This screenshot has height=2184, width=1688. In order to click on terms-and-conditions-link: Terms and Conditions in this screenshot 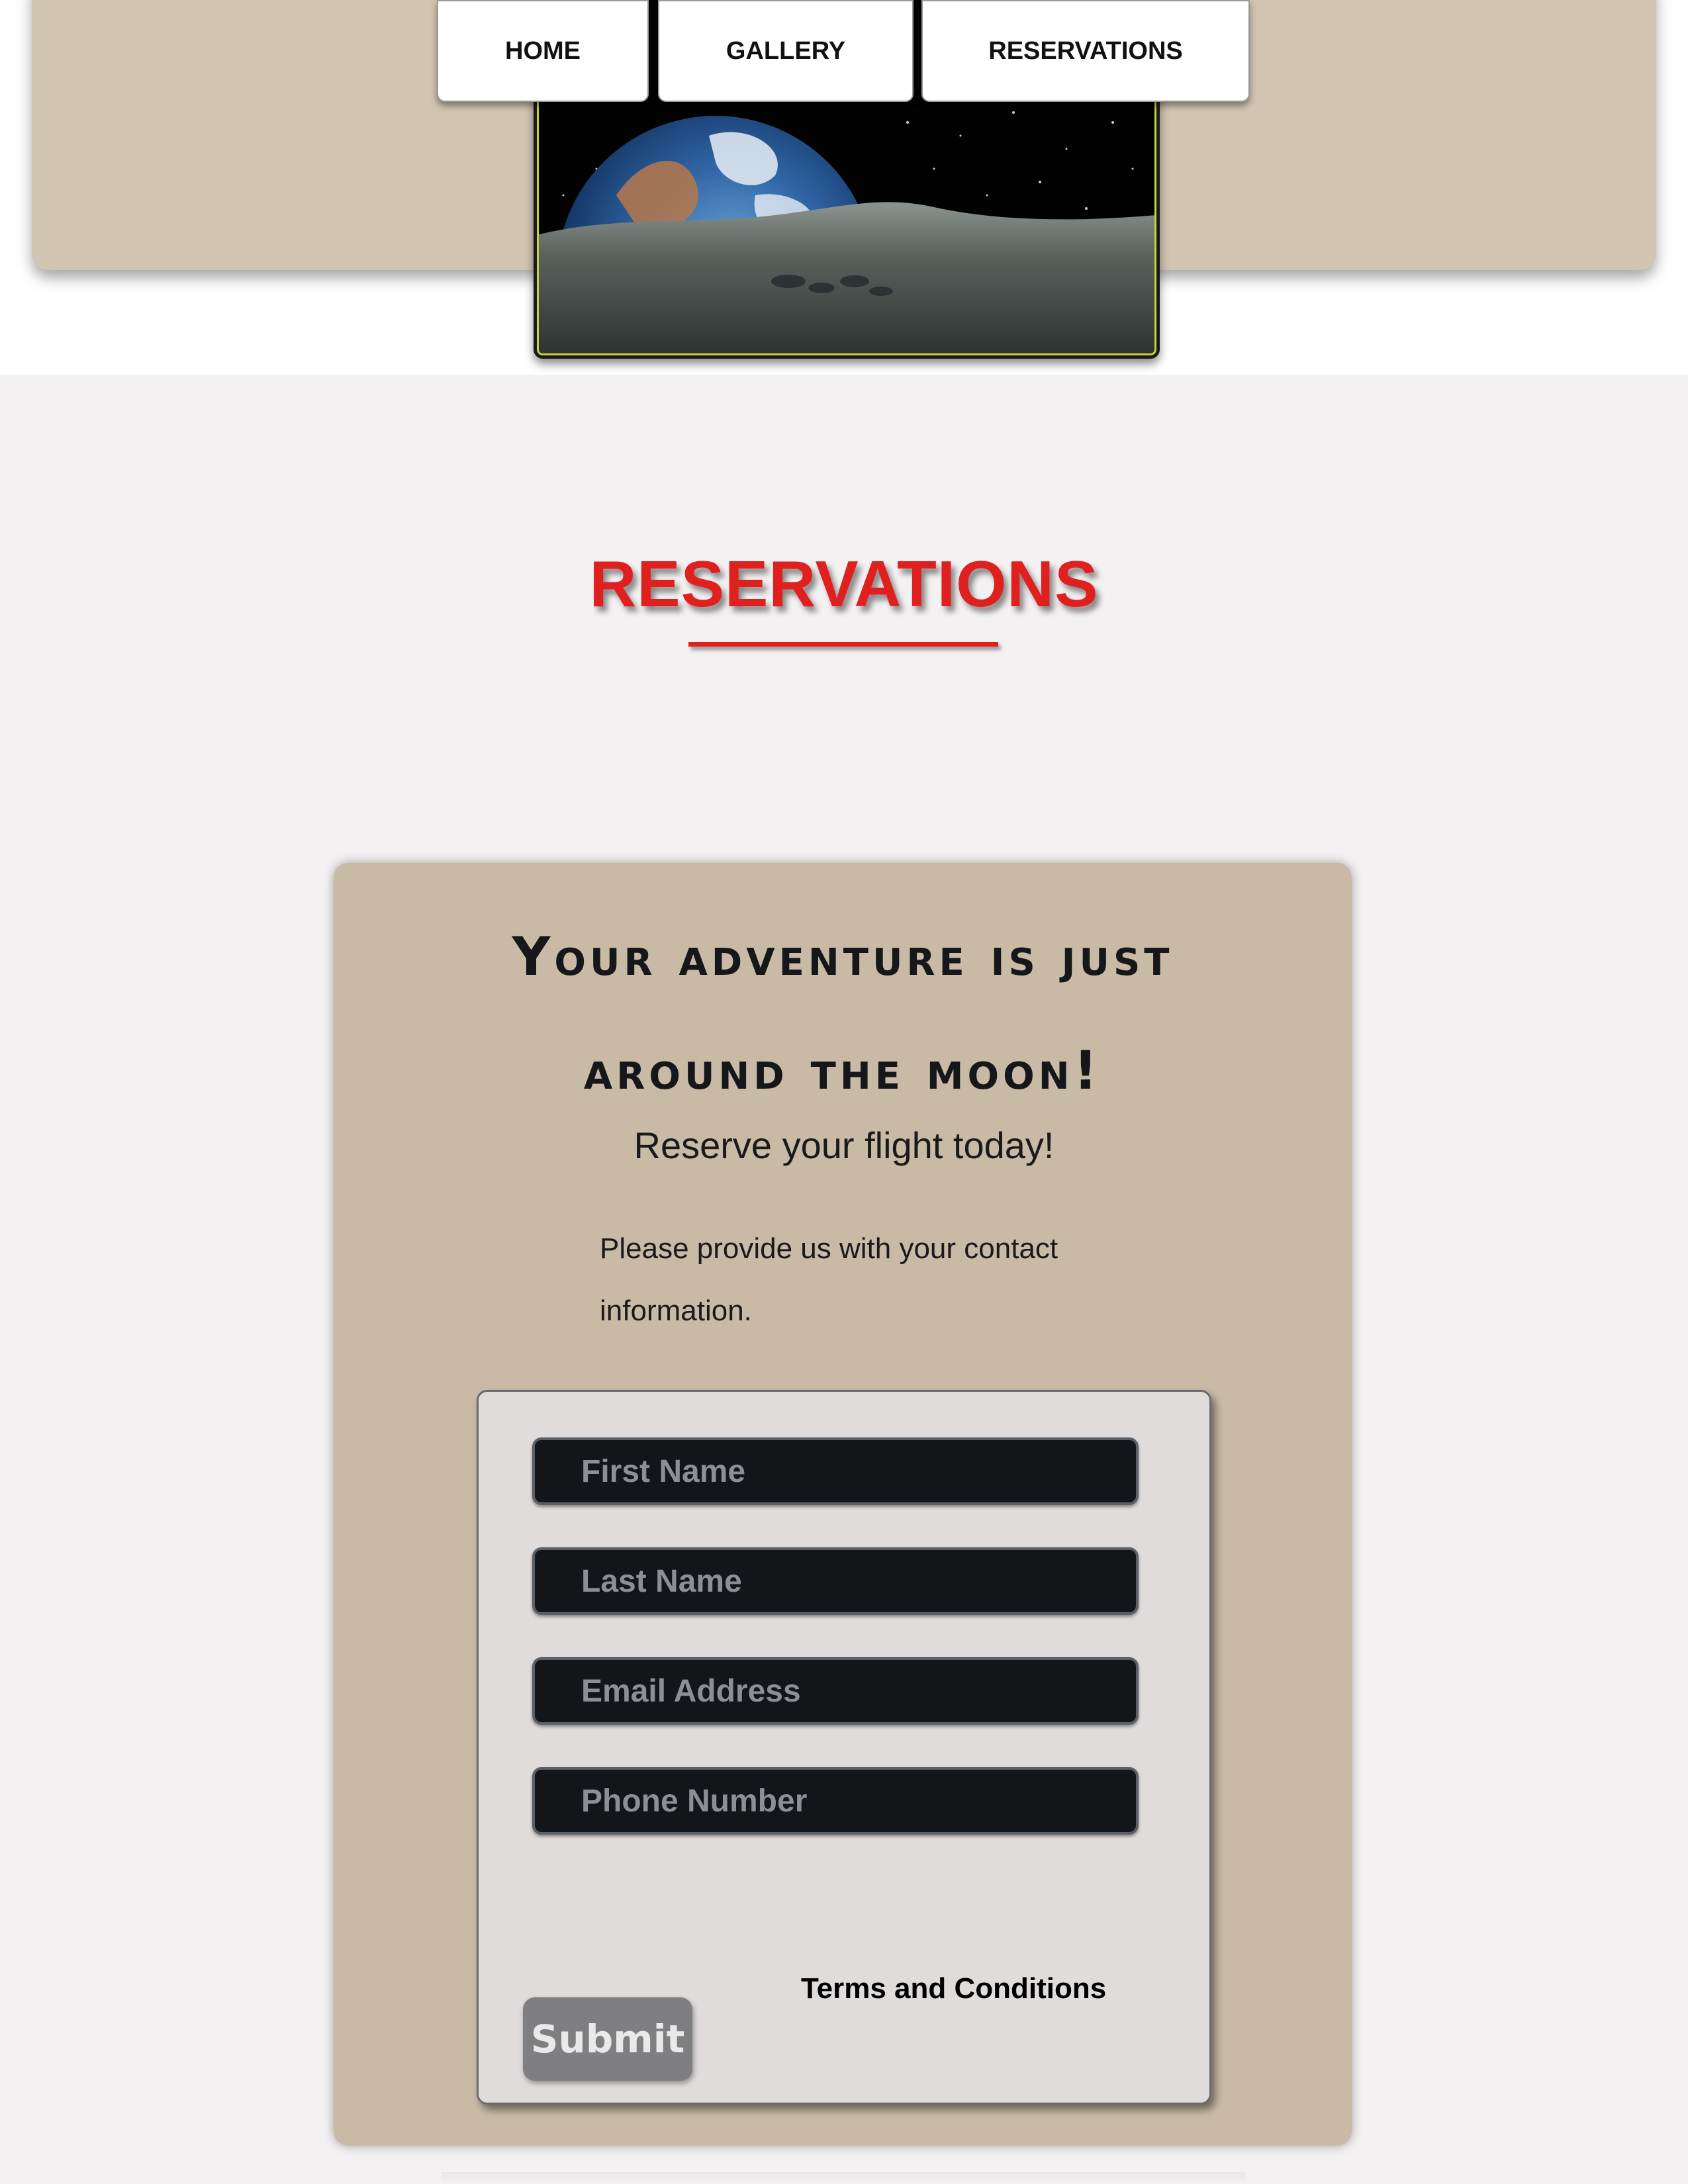, I will do `click(953, 1988)`.